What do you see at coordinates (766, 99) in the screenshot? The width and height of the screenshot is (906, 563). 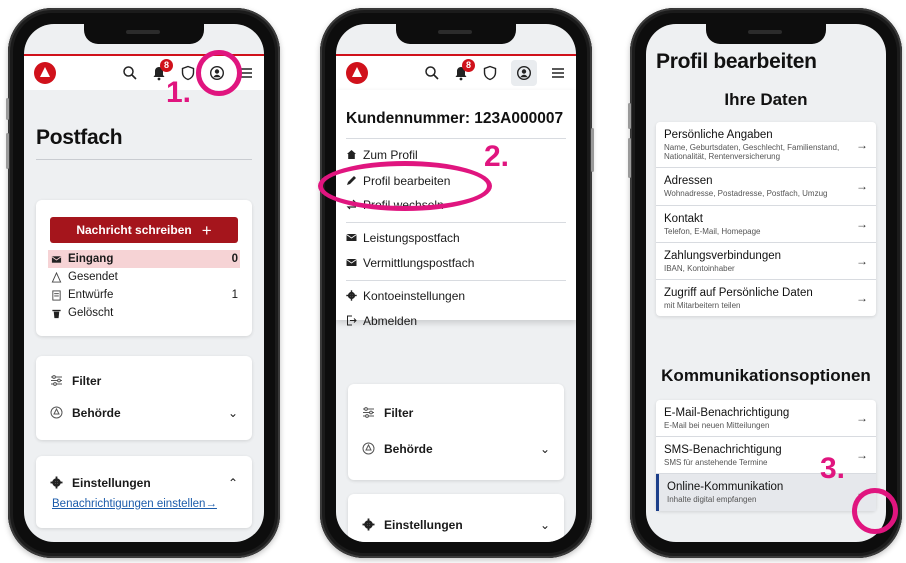 I see `section-title-data: Ihre Daten` at bounding box center [766, 99].